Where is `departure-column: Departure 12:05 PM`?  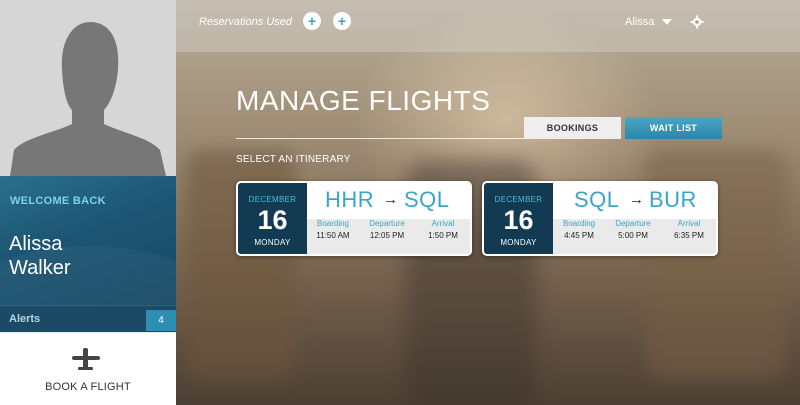
departure-column: Departure 12:05 PM is located at coordinates (387, 229).